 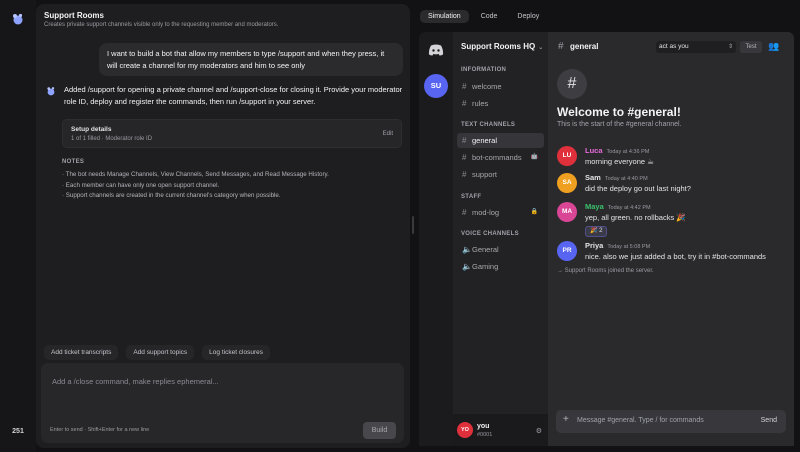 I want to click on tab-simulation: Simulation, so click(x=444, y=16).